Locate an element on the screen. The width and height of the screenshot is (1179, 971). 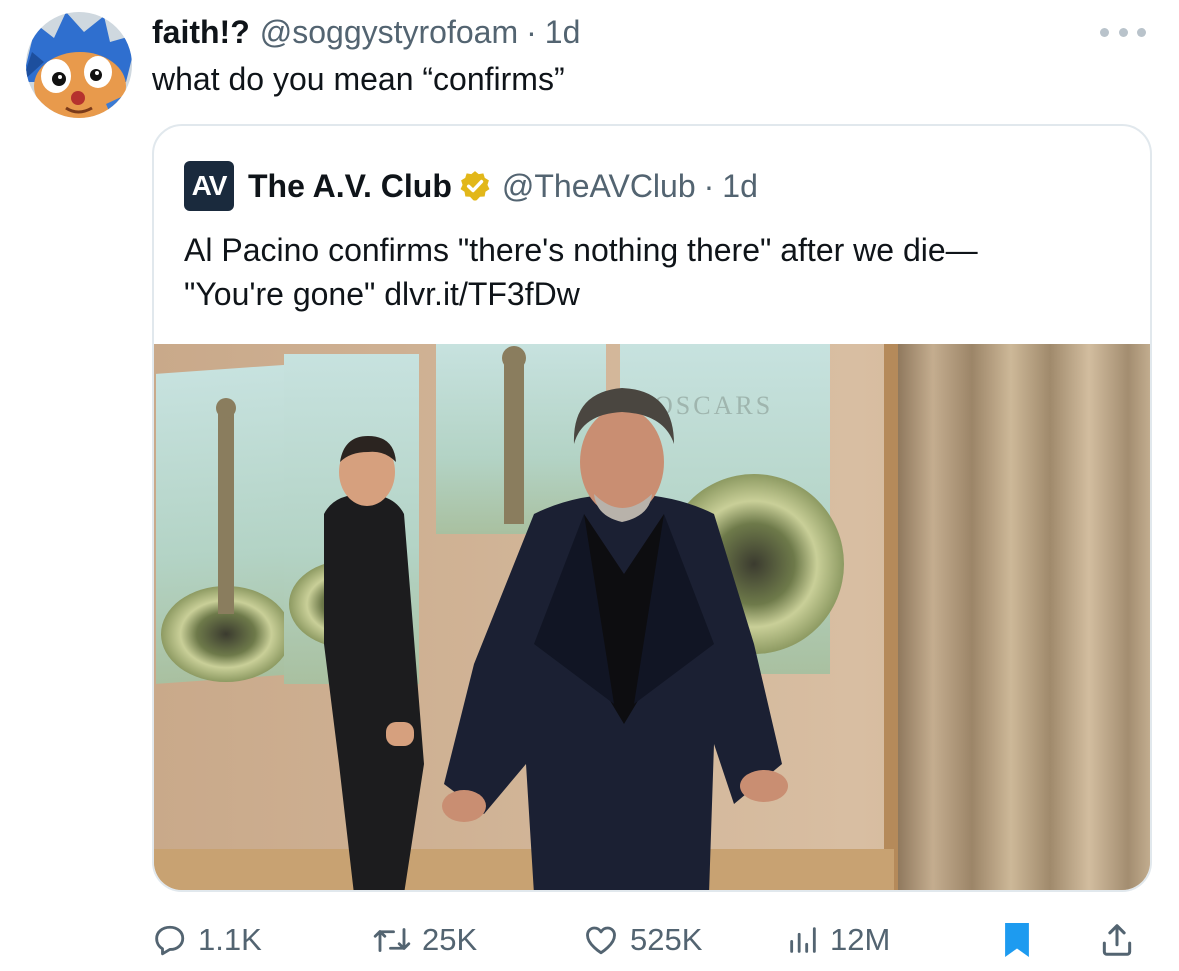
views-icon is located at coordinates (803, 940).